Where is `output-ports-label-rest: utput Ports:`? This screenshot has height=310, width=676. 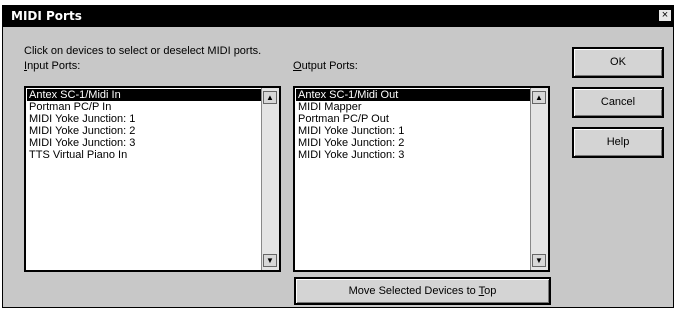 output-ports-label-rest: utput Ports: is located at coordinates (329, 66).